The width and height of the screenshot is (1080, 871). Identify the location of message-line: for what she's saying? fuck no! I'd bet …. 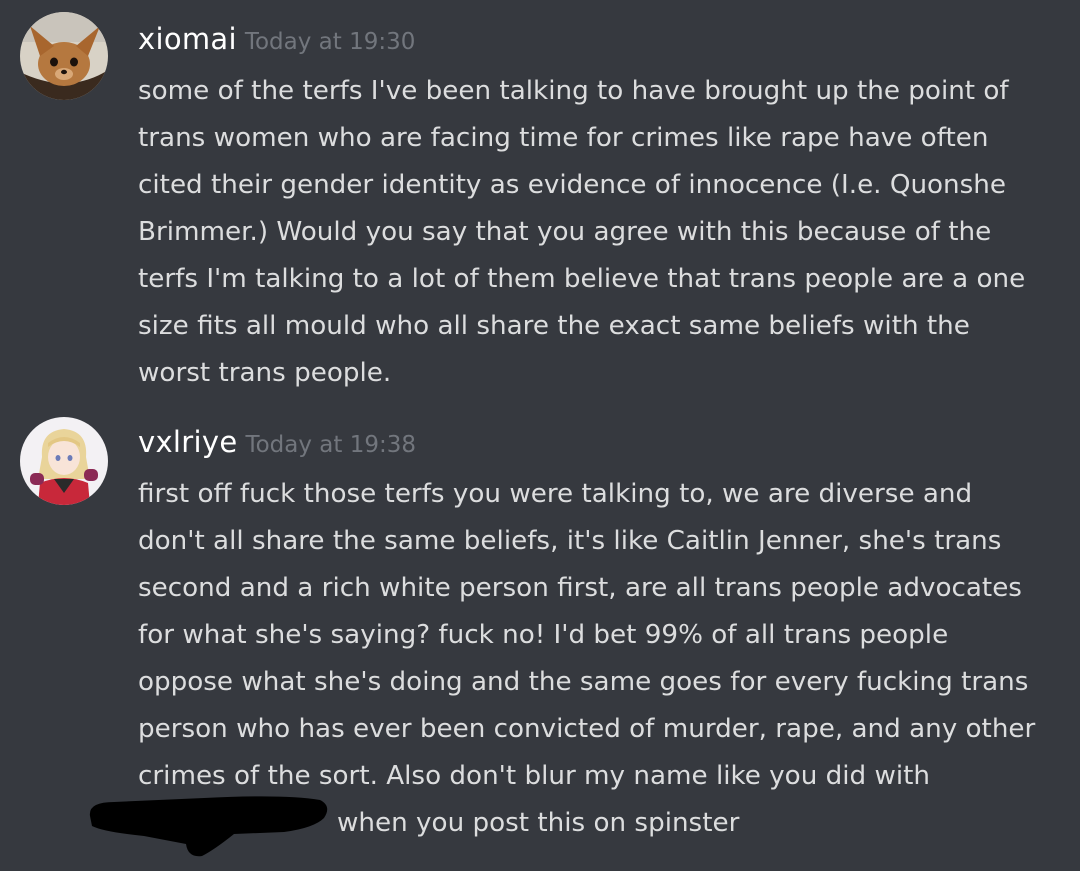
(543, 635).